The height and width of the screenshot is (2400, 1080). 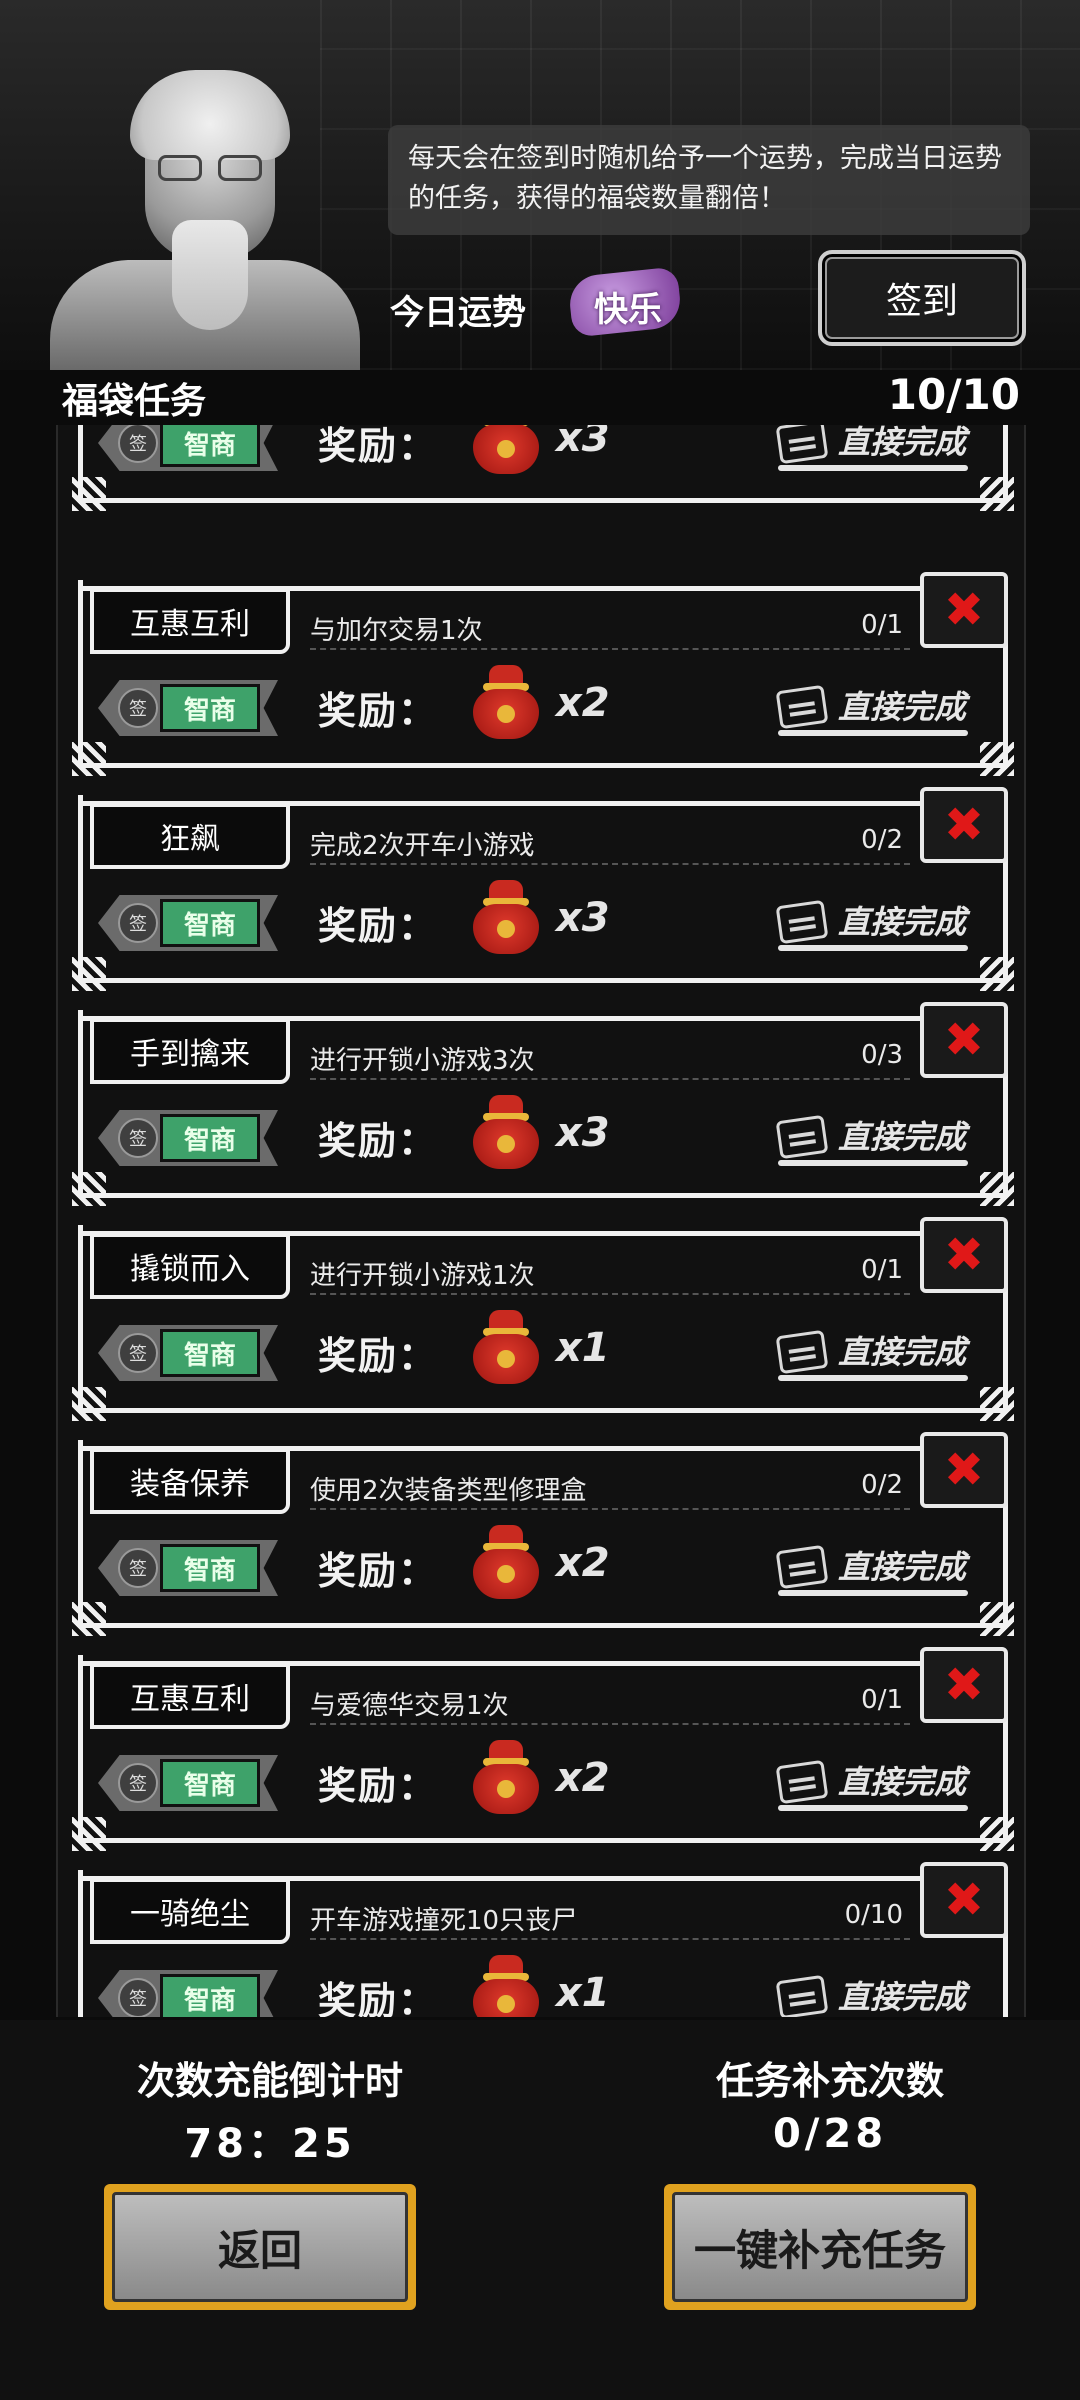 I want to click on task-card: 互惠互利 与加尔交易1次 0/1 ✖ 签 智商 奖励： x2 直接完成, so click(x=543, y=674).